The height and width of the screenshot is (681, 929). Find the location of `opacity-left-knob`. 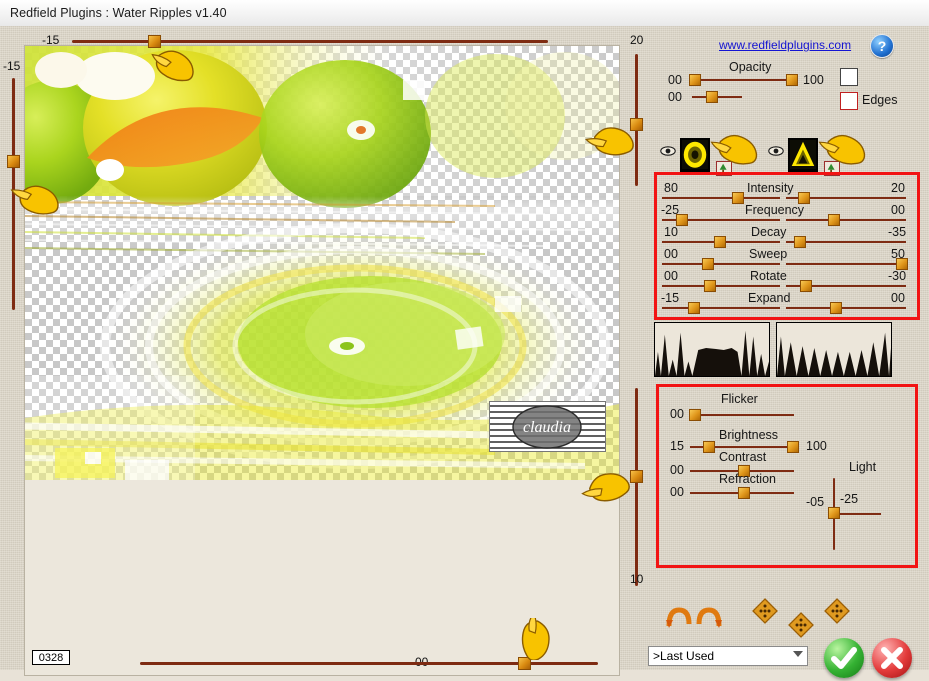

opacity-left-knob is located at coordinates (695, 80).